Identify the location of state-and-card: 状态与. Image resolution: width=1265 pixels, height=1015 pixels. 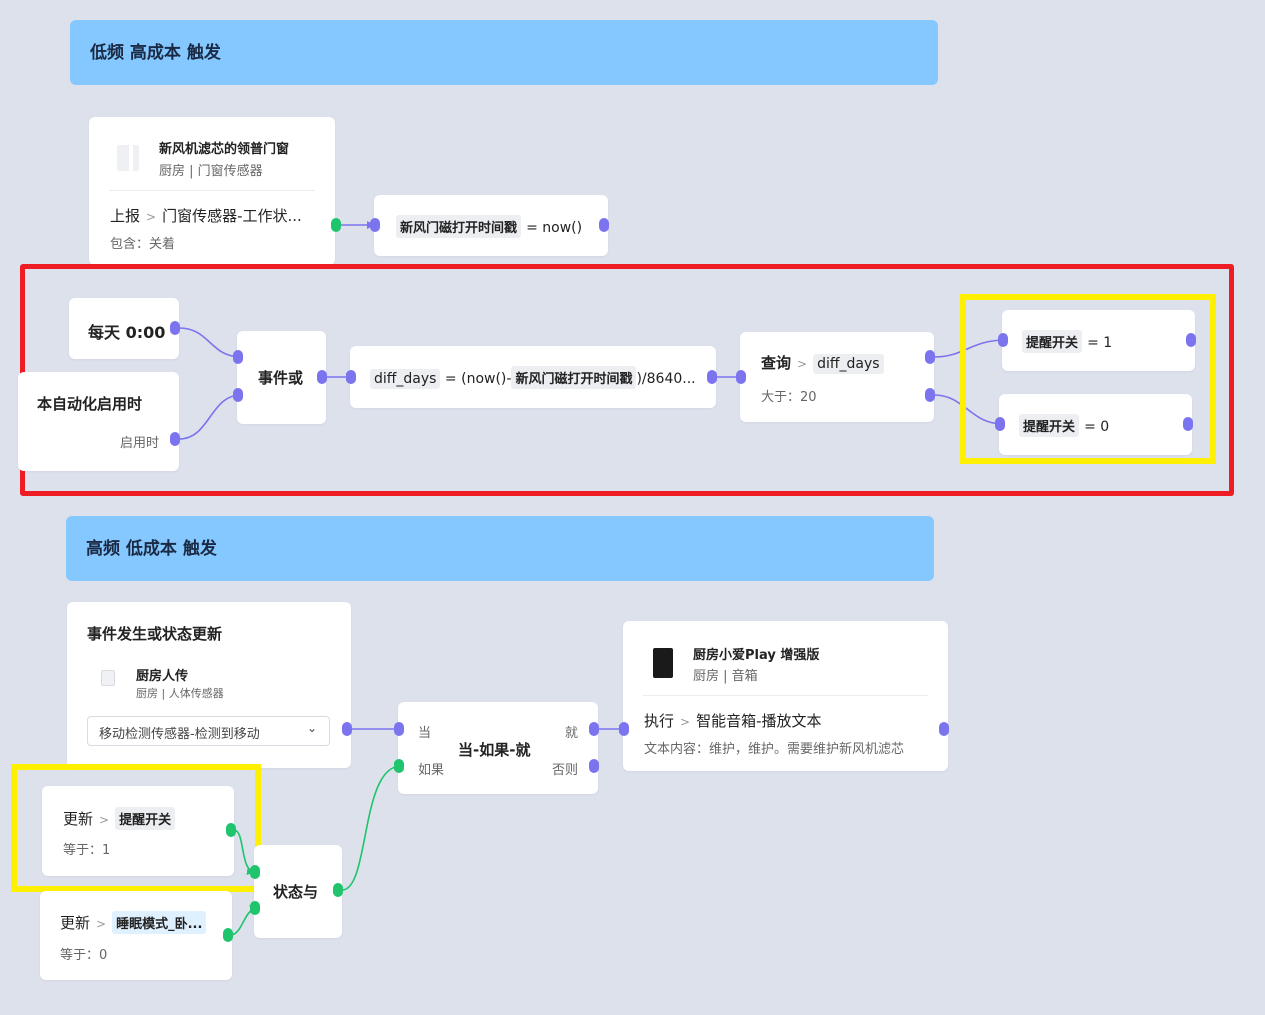
(298, 891).